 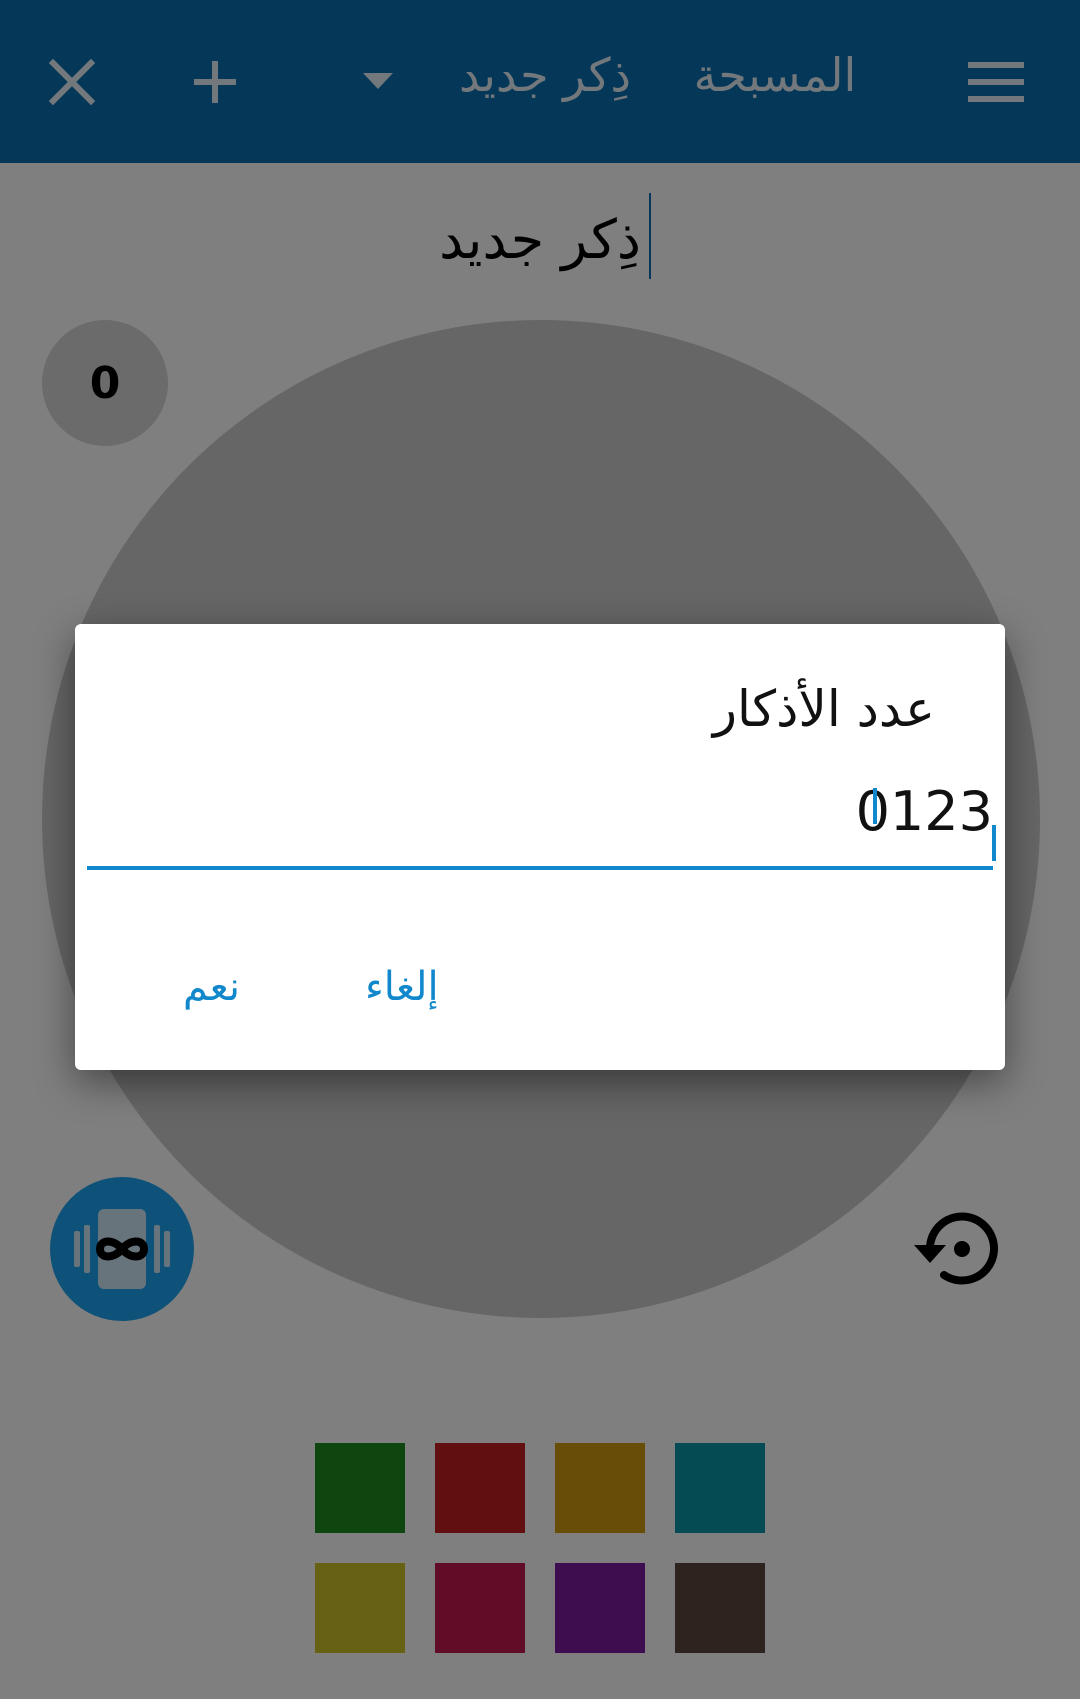 I want to click on input-underline, so click(x=540, y=868).